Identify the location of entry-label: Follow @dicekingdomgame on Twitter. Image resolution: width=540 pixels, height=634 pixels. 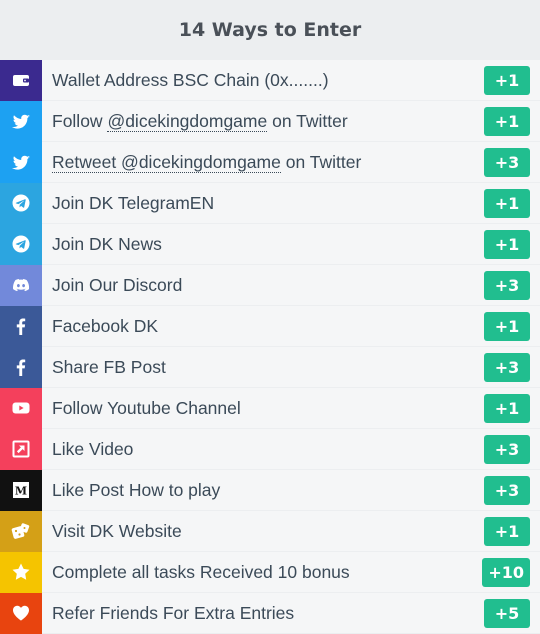
(263, 121).